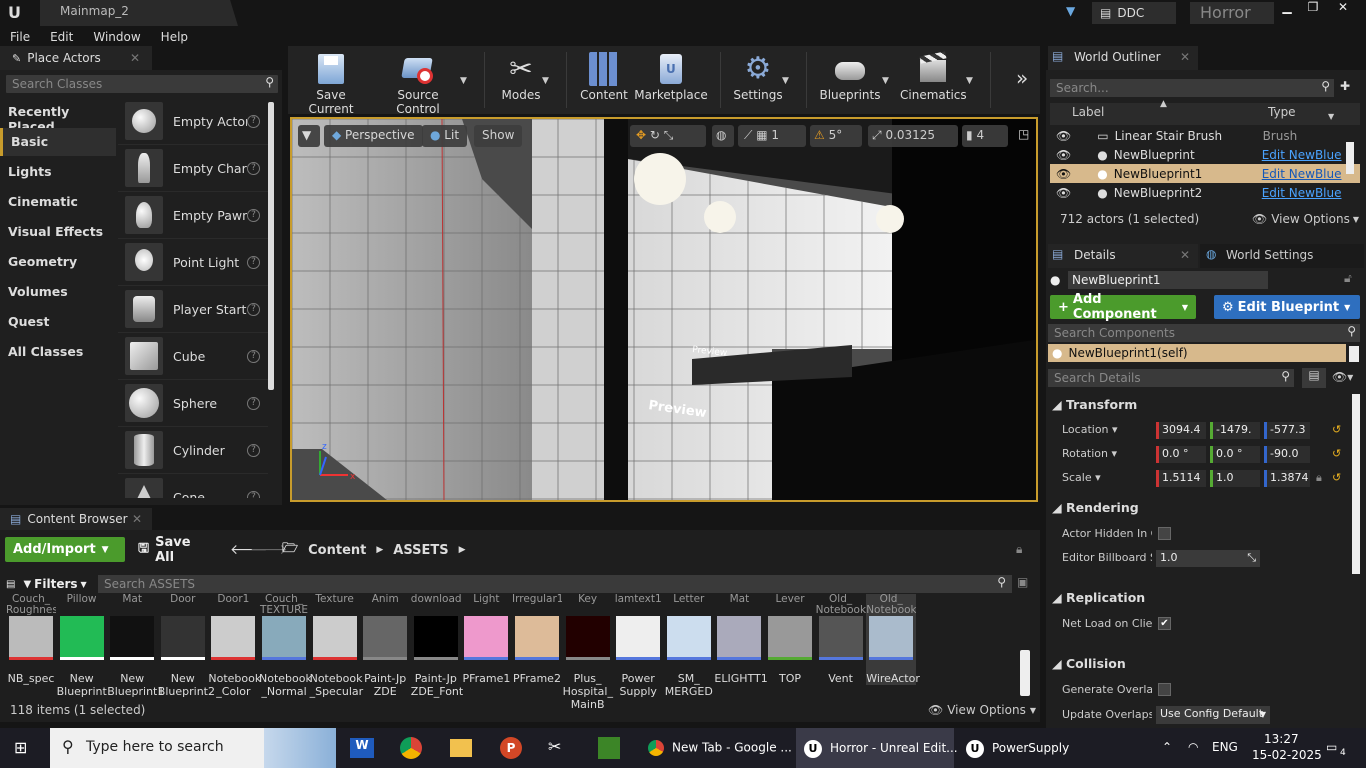 Image resolution: width=1366 pixels, height=768 pixels. I want to click on rotation-snap-value: 5°, so click(836, 135).